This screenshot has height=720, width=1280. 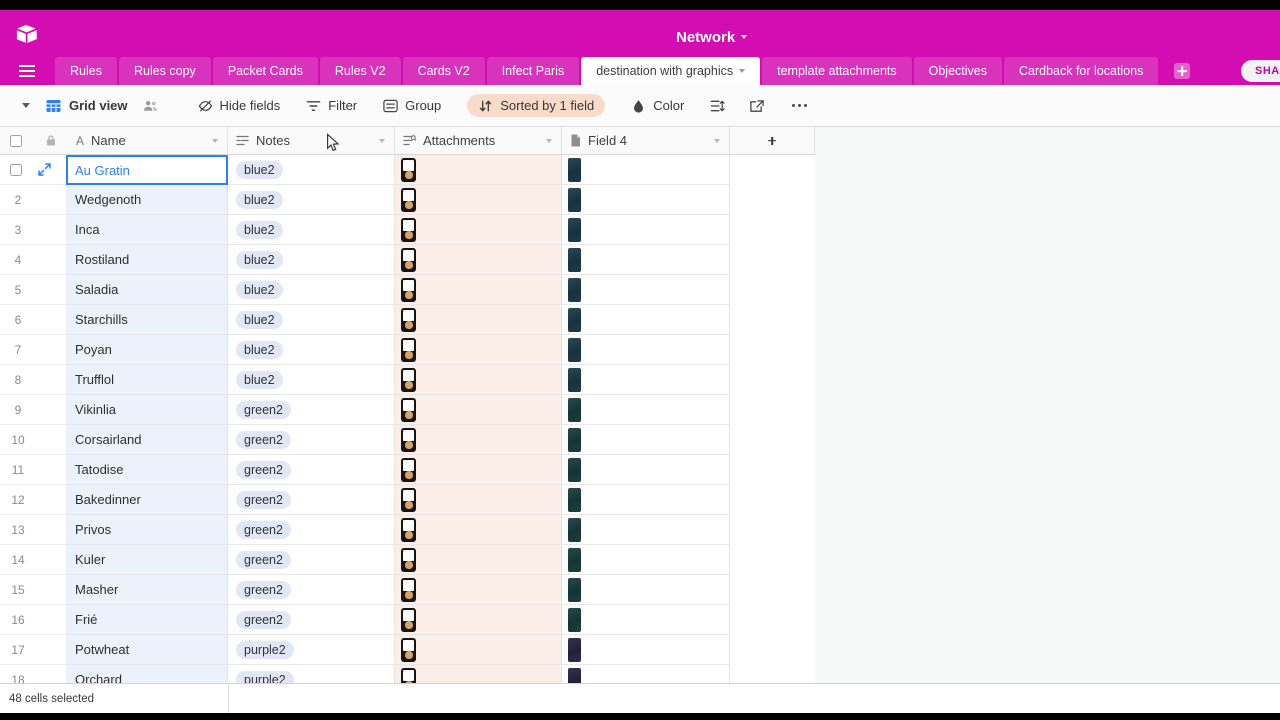 I want to click on table-tab: Infect Paris, so click(x=533, y=71).